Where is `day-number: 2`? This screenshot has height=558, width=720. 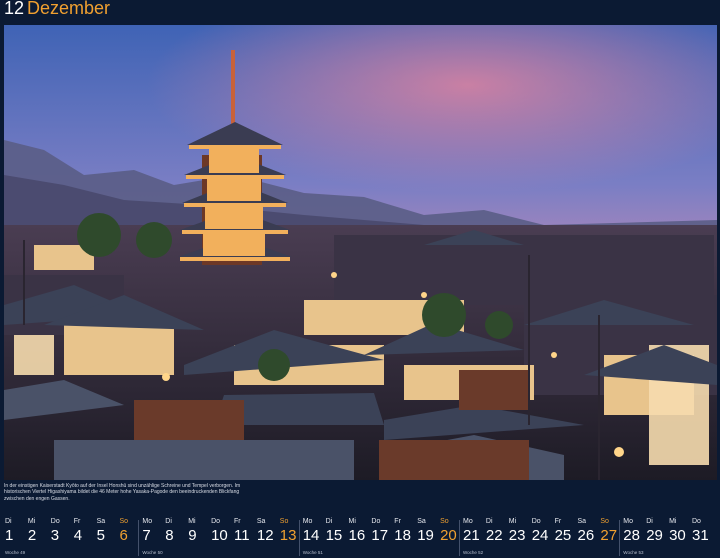
day-number: 2 is located at coordinates (32, 535).